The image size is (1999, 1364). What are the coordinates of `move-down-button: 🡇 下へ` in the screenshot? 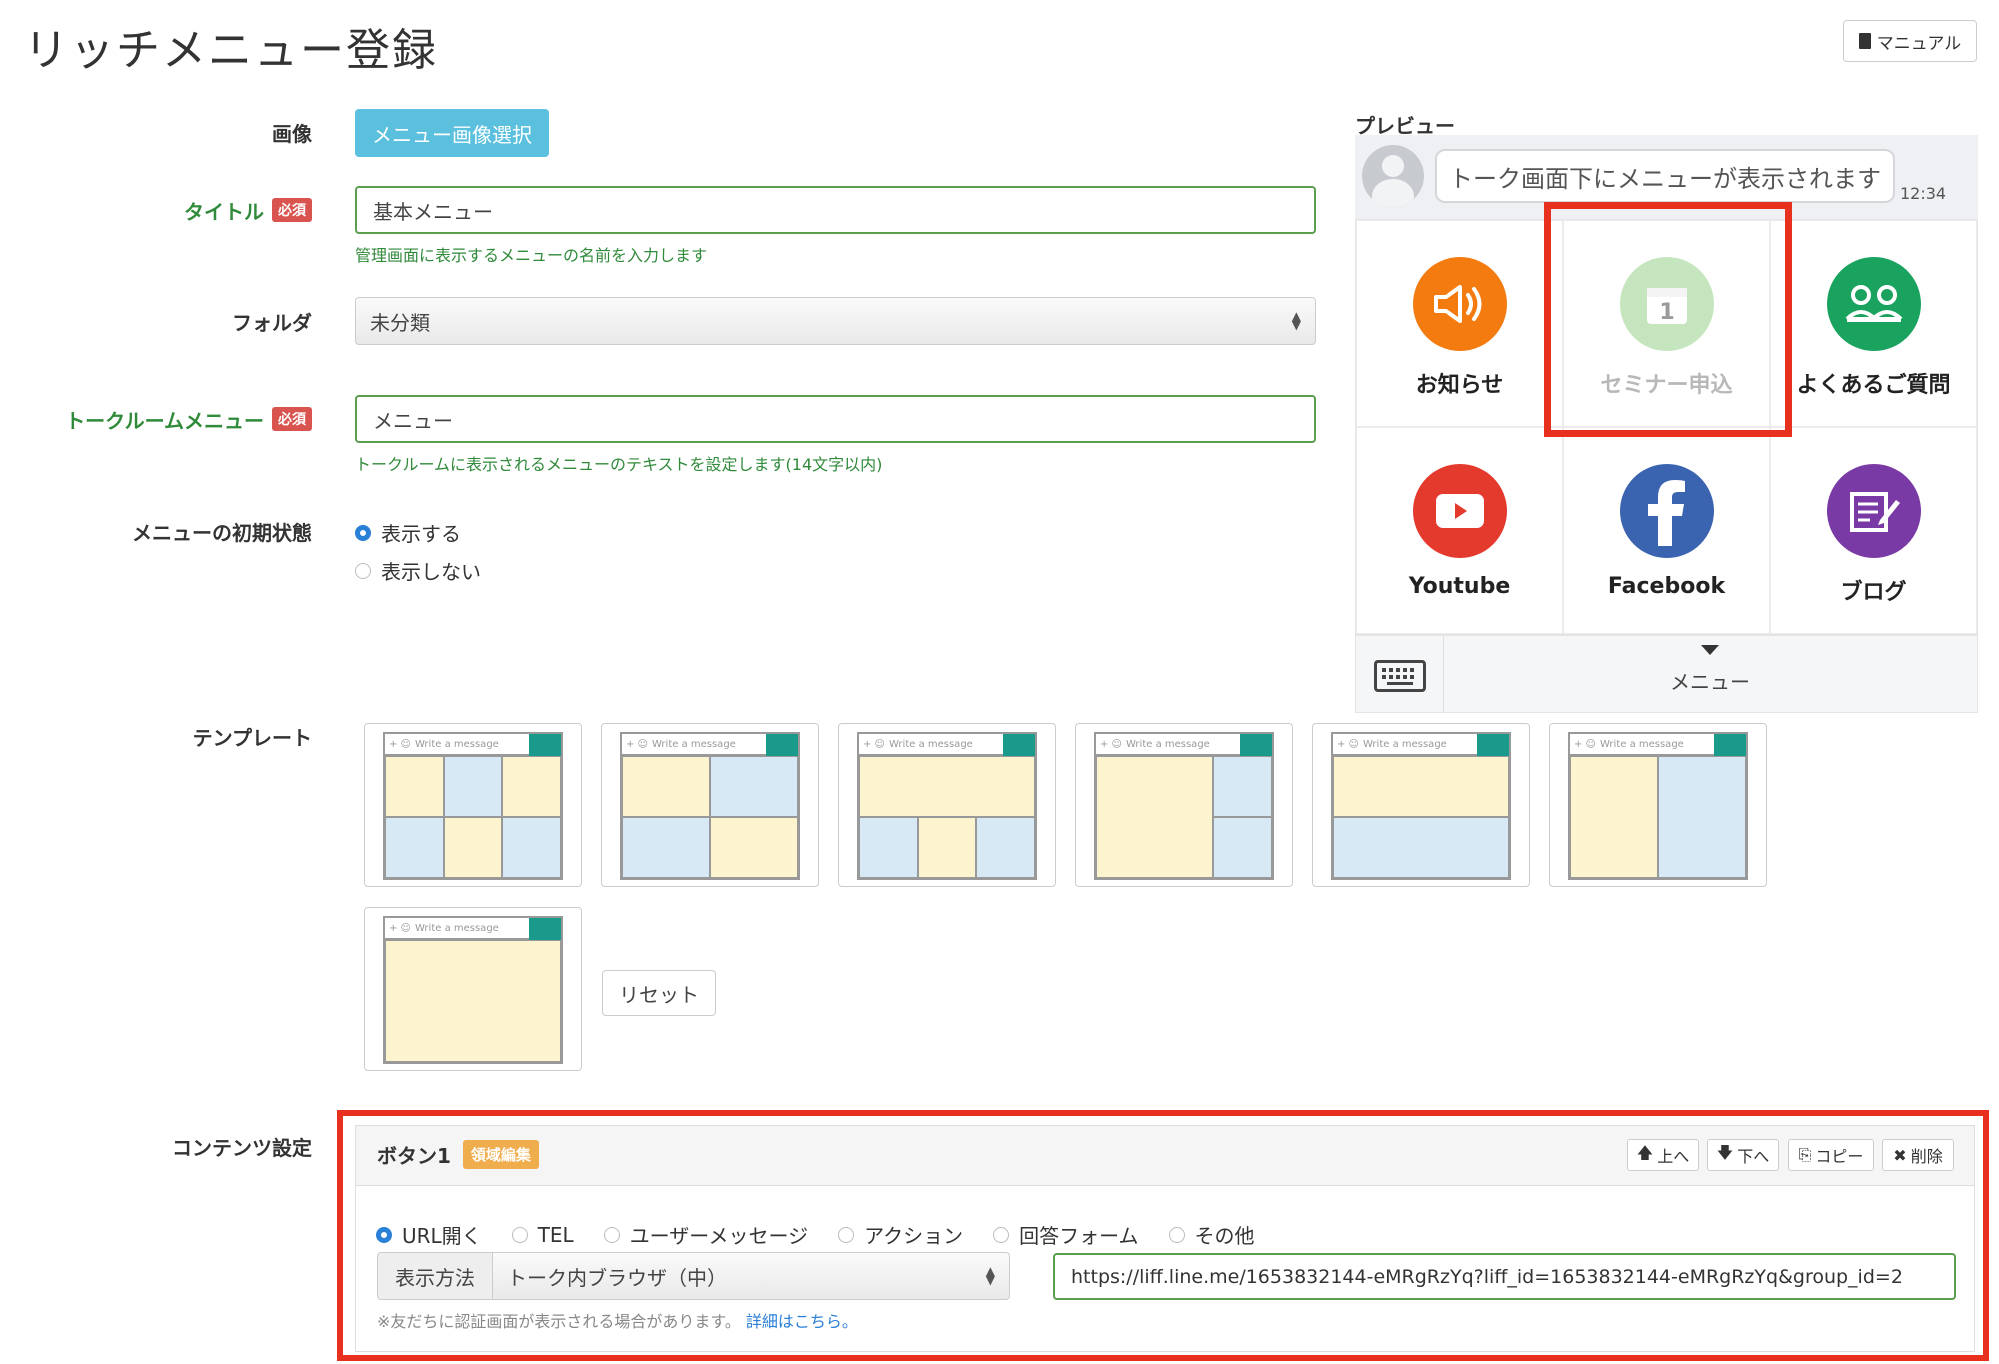 It's located at (1743, 1155).